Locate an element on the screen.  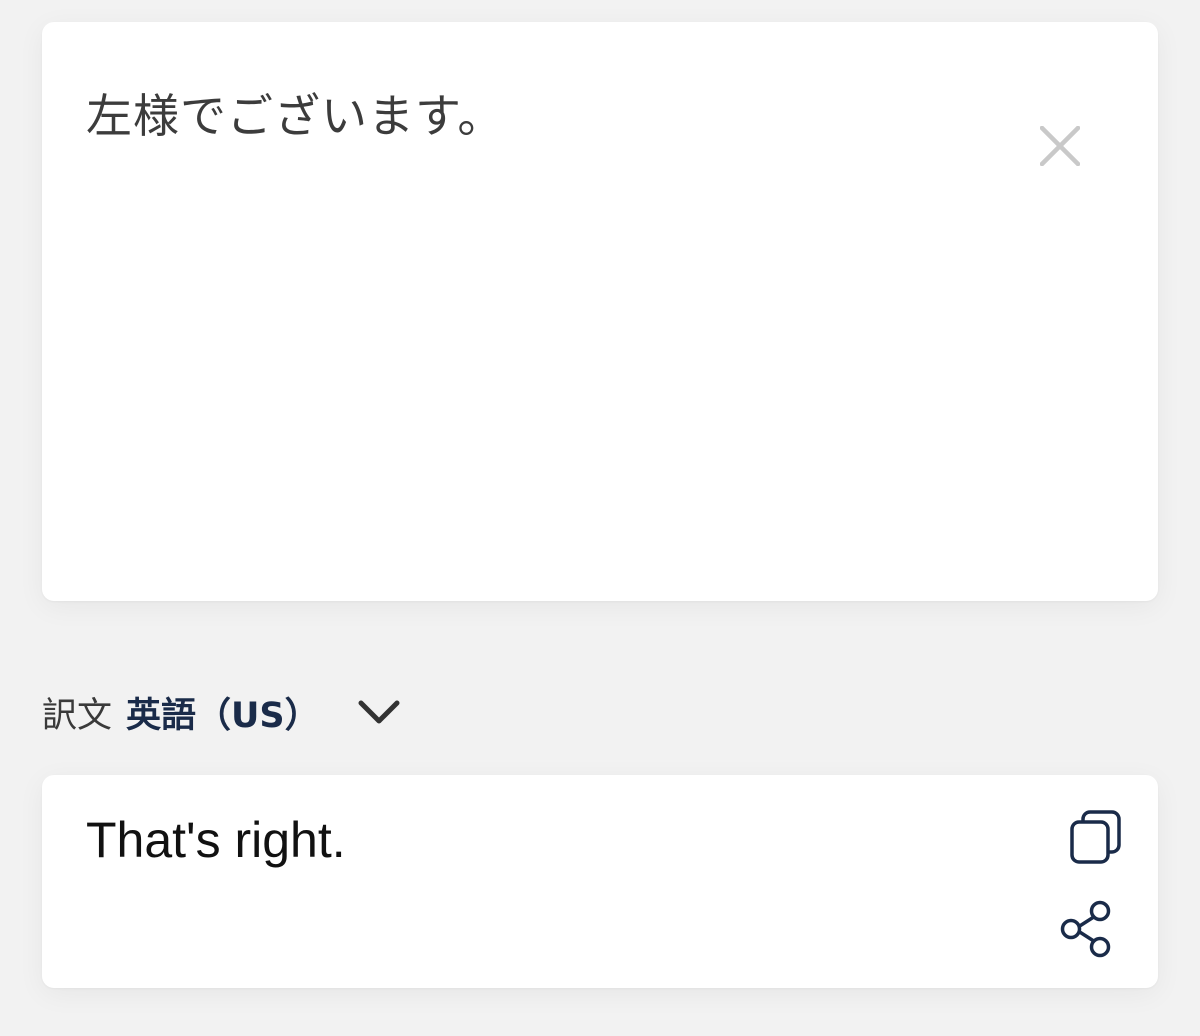
share-icon is located at coordinates (1085, 929).